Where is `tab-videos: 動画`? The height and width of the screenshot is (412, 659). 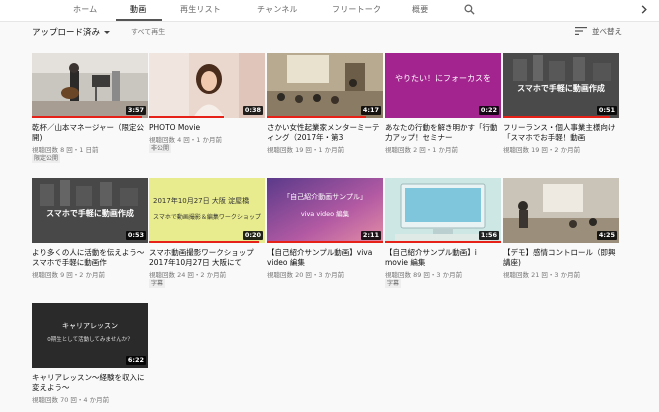
tab-videos: 動画 is located at coordinates (138, 9).